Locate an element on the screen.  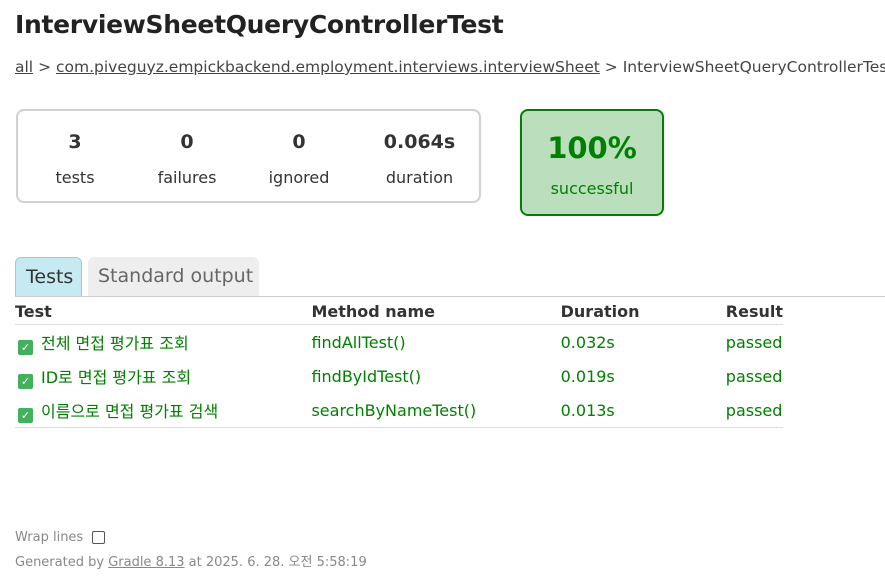
generated-prefix: Generated by is located at coordinates (60, 562).